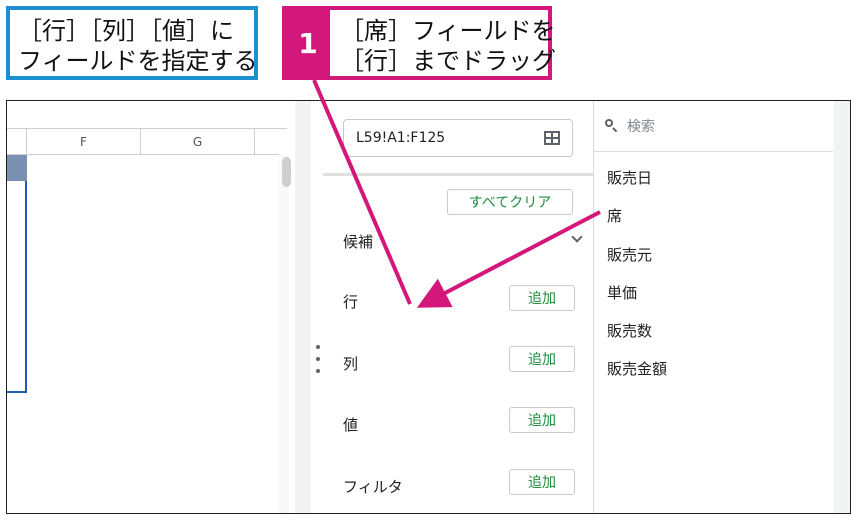 This screenshot has width=858, height=525. What do you see at coordinates (727, 127) in the screenshot?
I see `field-search-input` at bounding box center [727, 127].